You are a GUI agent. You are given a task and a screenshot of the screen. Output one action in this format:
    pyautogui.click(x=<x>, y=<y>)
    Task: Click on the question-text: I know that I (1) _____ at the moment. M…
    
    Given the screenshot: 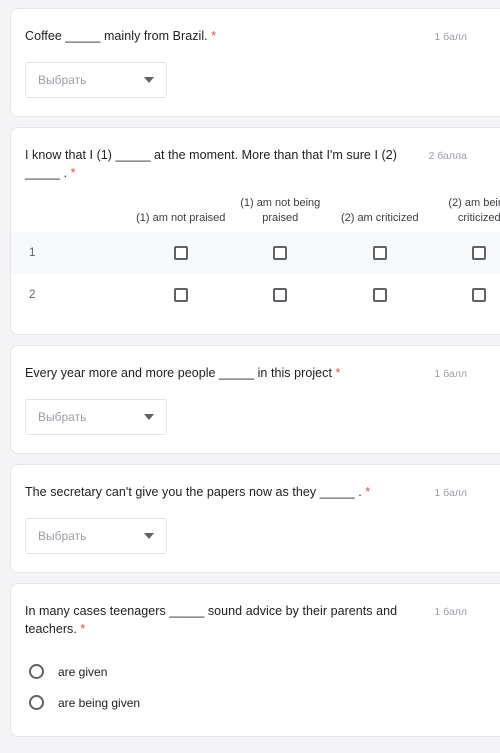 What is the action you would take?
    pyautogui.click(x=211, y=164)
    